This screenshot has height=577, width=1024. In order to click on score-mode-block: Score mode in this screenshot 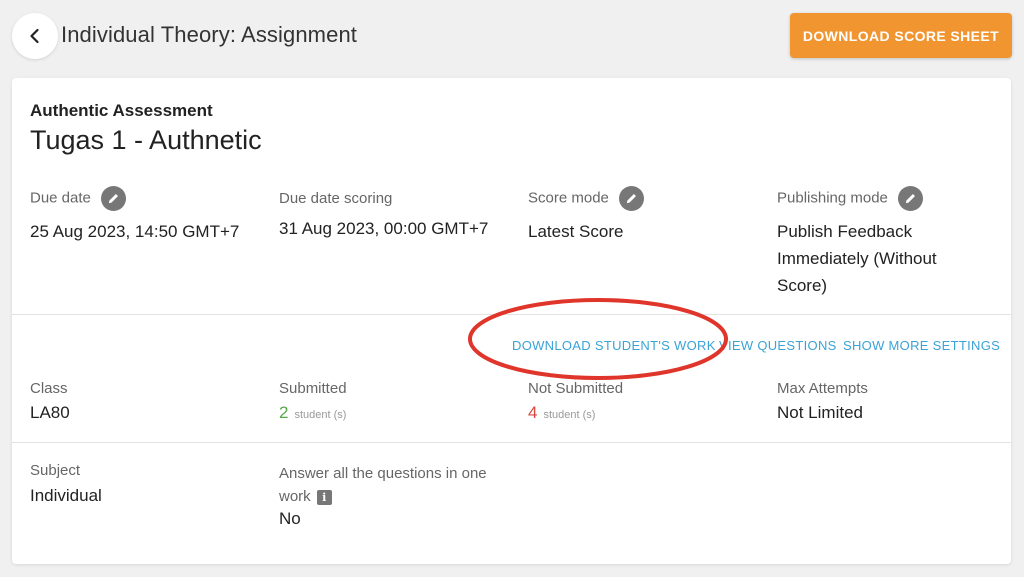, I will do `click(586, 198)`.